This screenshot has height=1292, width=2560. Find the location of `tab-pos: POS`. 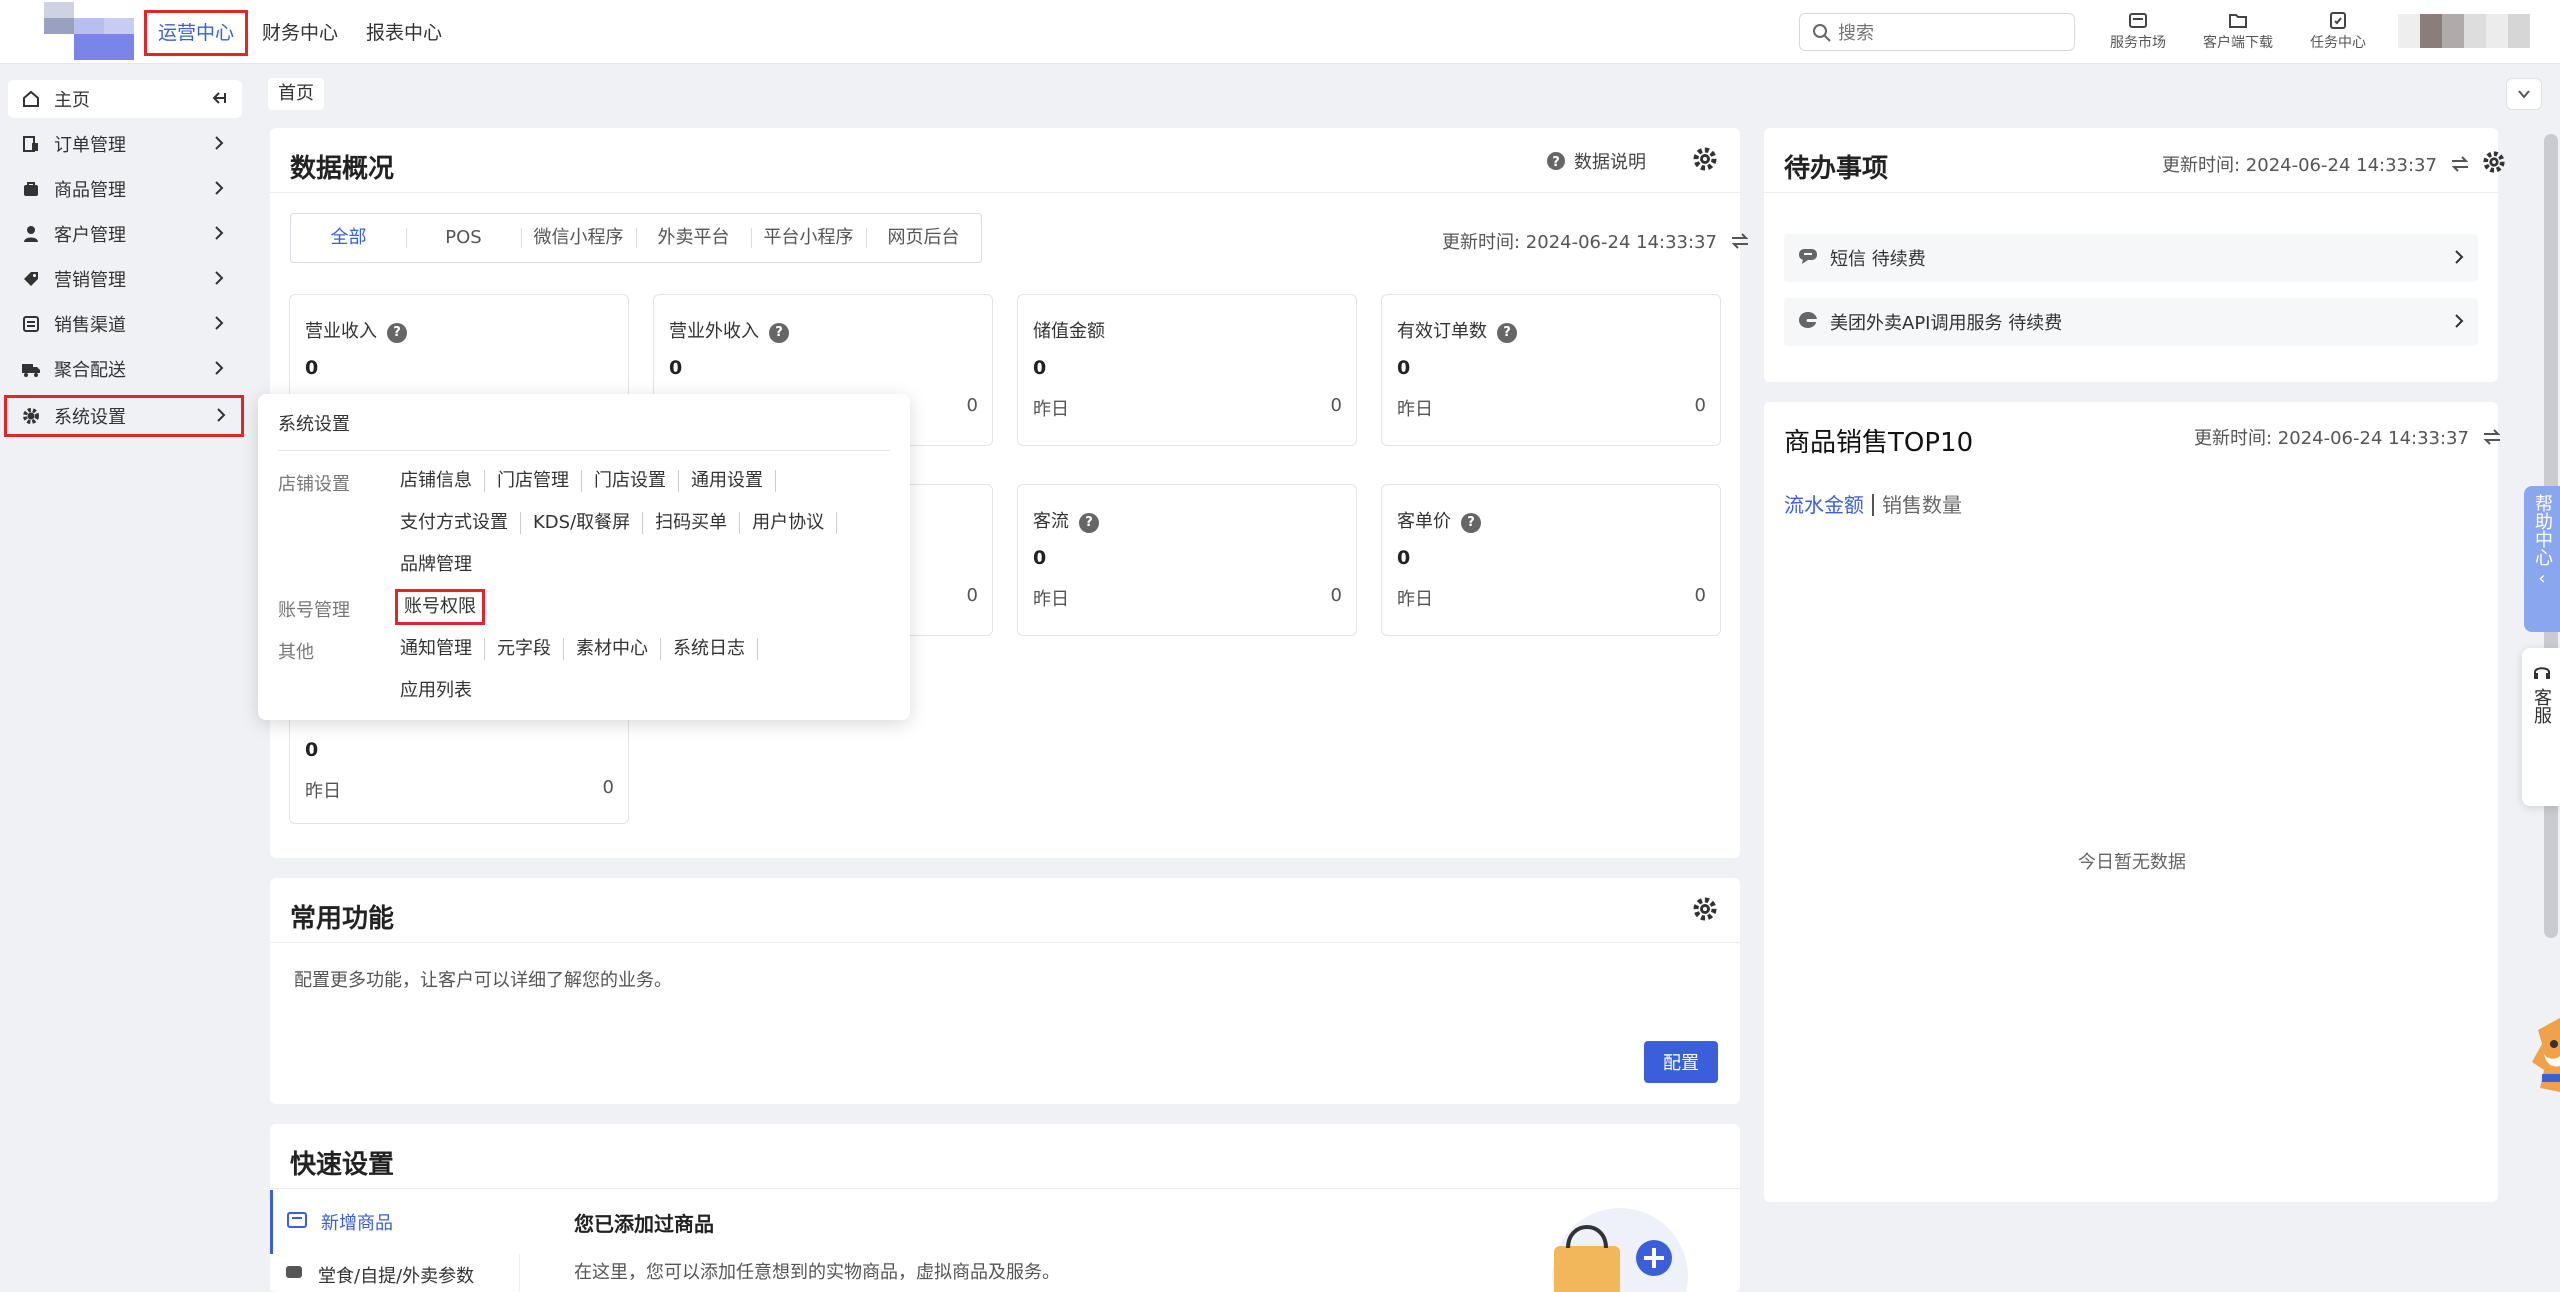

tab-pos: POS is located at coordinates (463, 238).